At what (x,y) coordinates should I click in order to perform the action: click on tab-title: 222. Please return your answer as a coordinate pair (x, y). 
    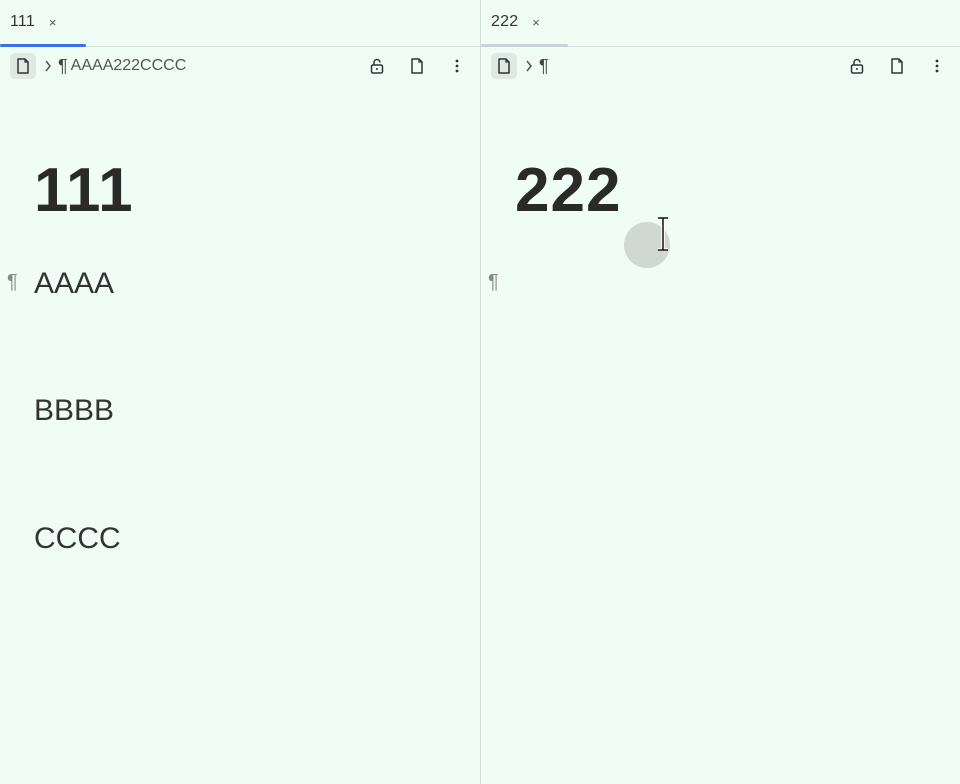
    Looking at the image, I should click on (505, 21).